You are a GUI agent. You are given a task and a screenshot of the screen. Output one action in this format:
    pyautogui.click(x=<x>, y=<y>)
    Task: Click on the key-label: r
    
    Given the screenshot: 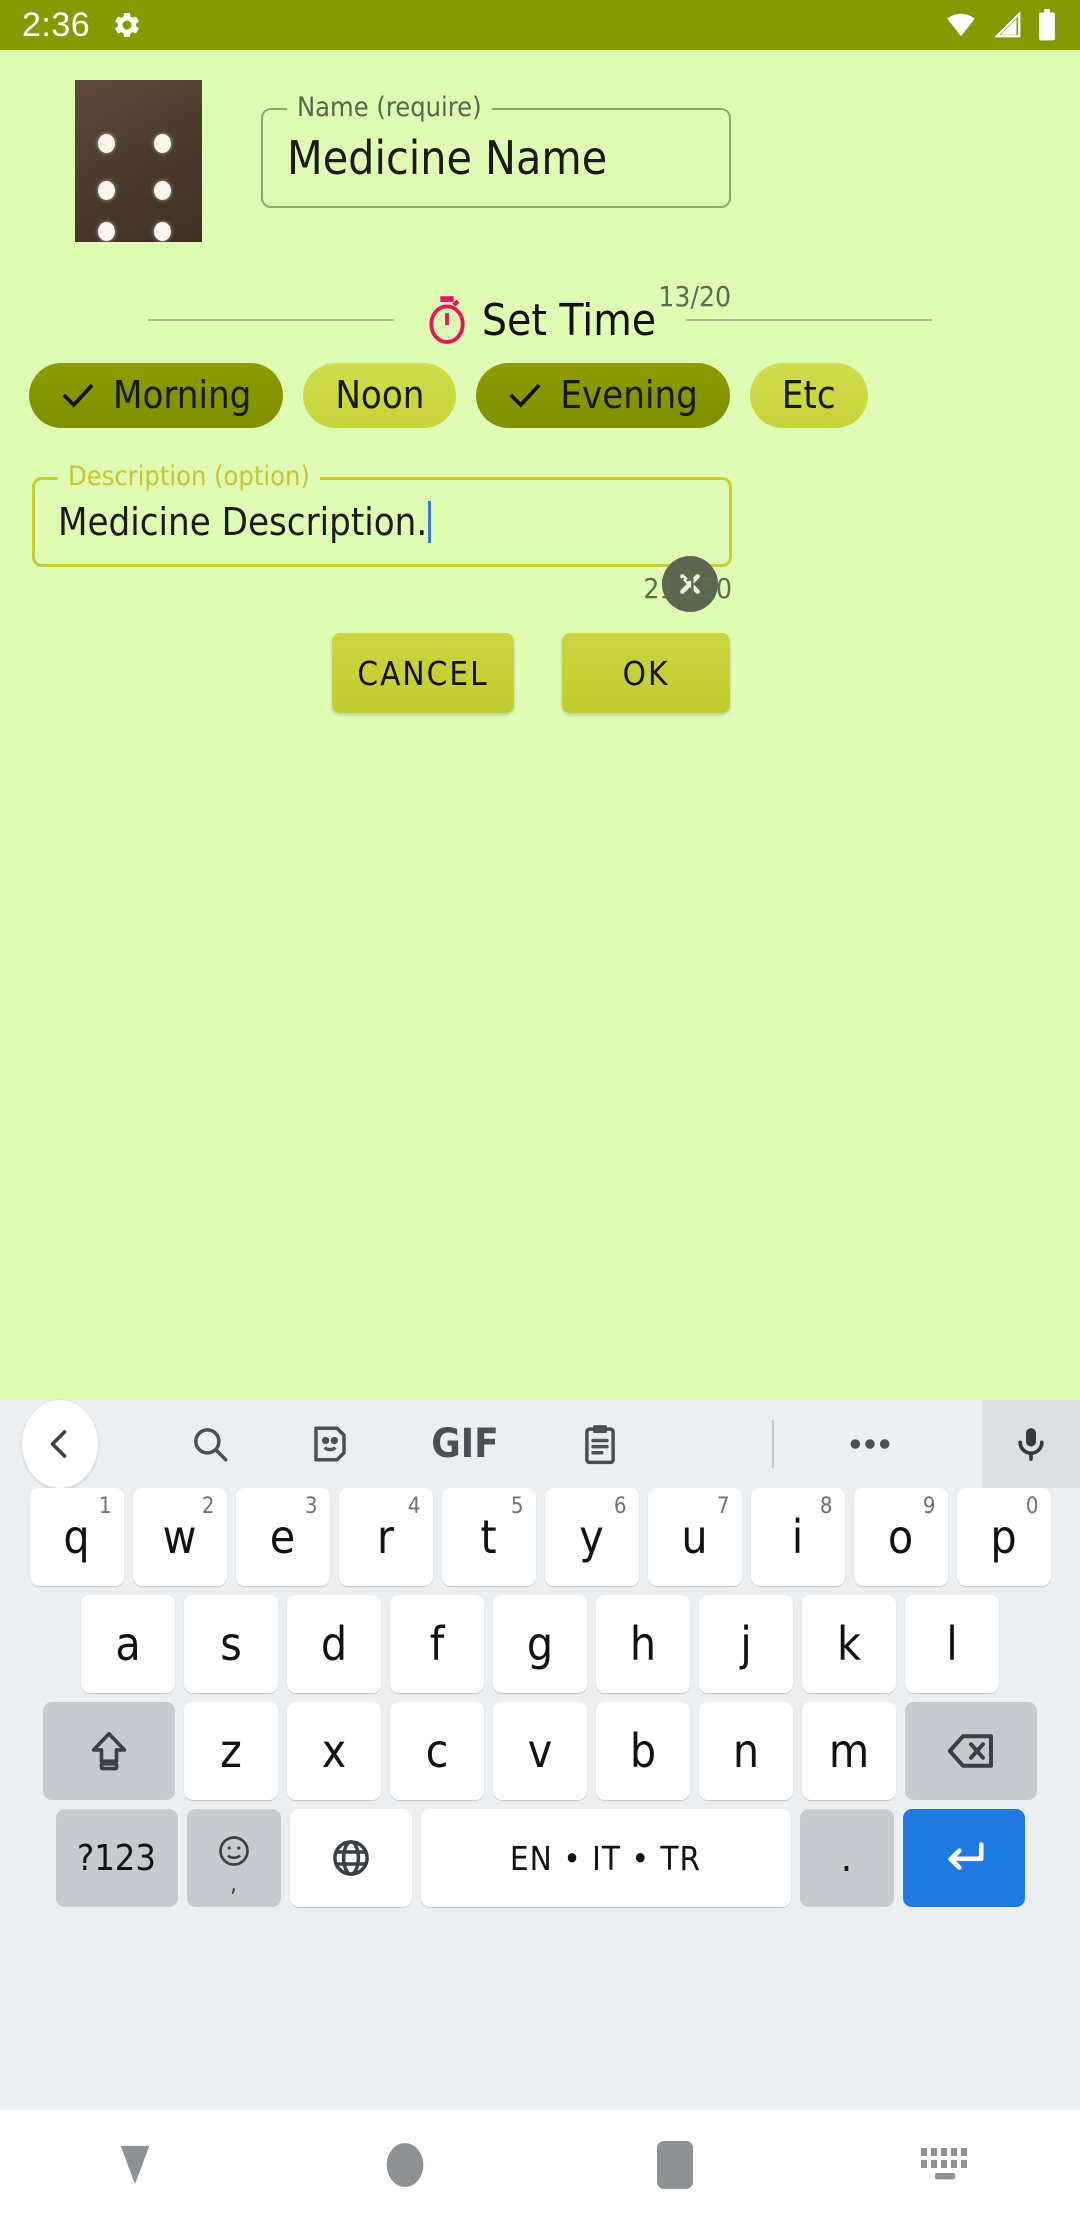 What is the action you would take?
    pyautogui.click(x=385, y=1537)
    